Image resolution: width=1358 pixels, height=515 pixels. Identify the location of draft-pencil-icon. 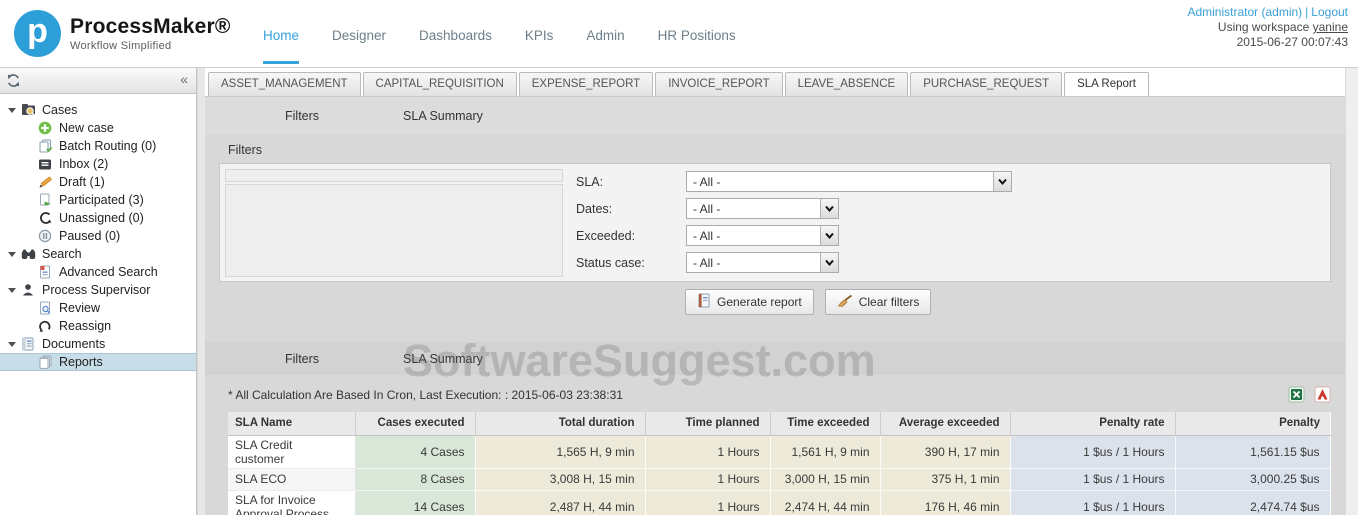
(45, 182).